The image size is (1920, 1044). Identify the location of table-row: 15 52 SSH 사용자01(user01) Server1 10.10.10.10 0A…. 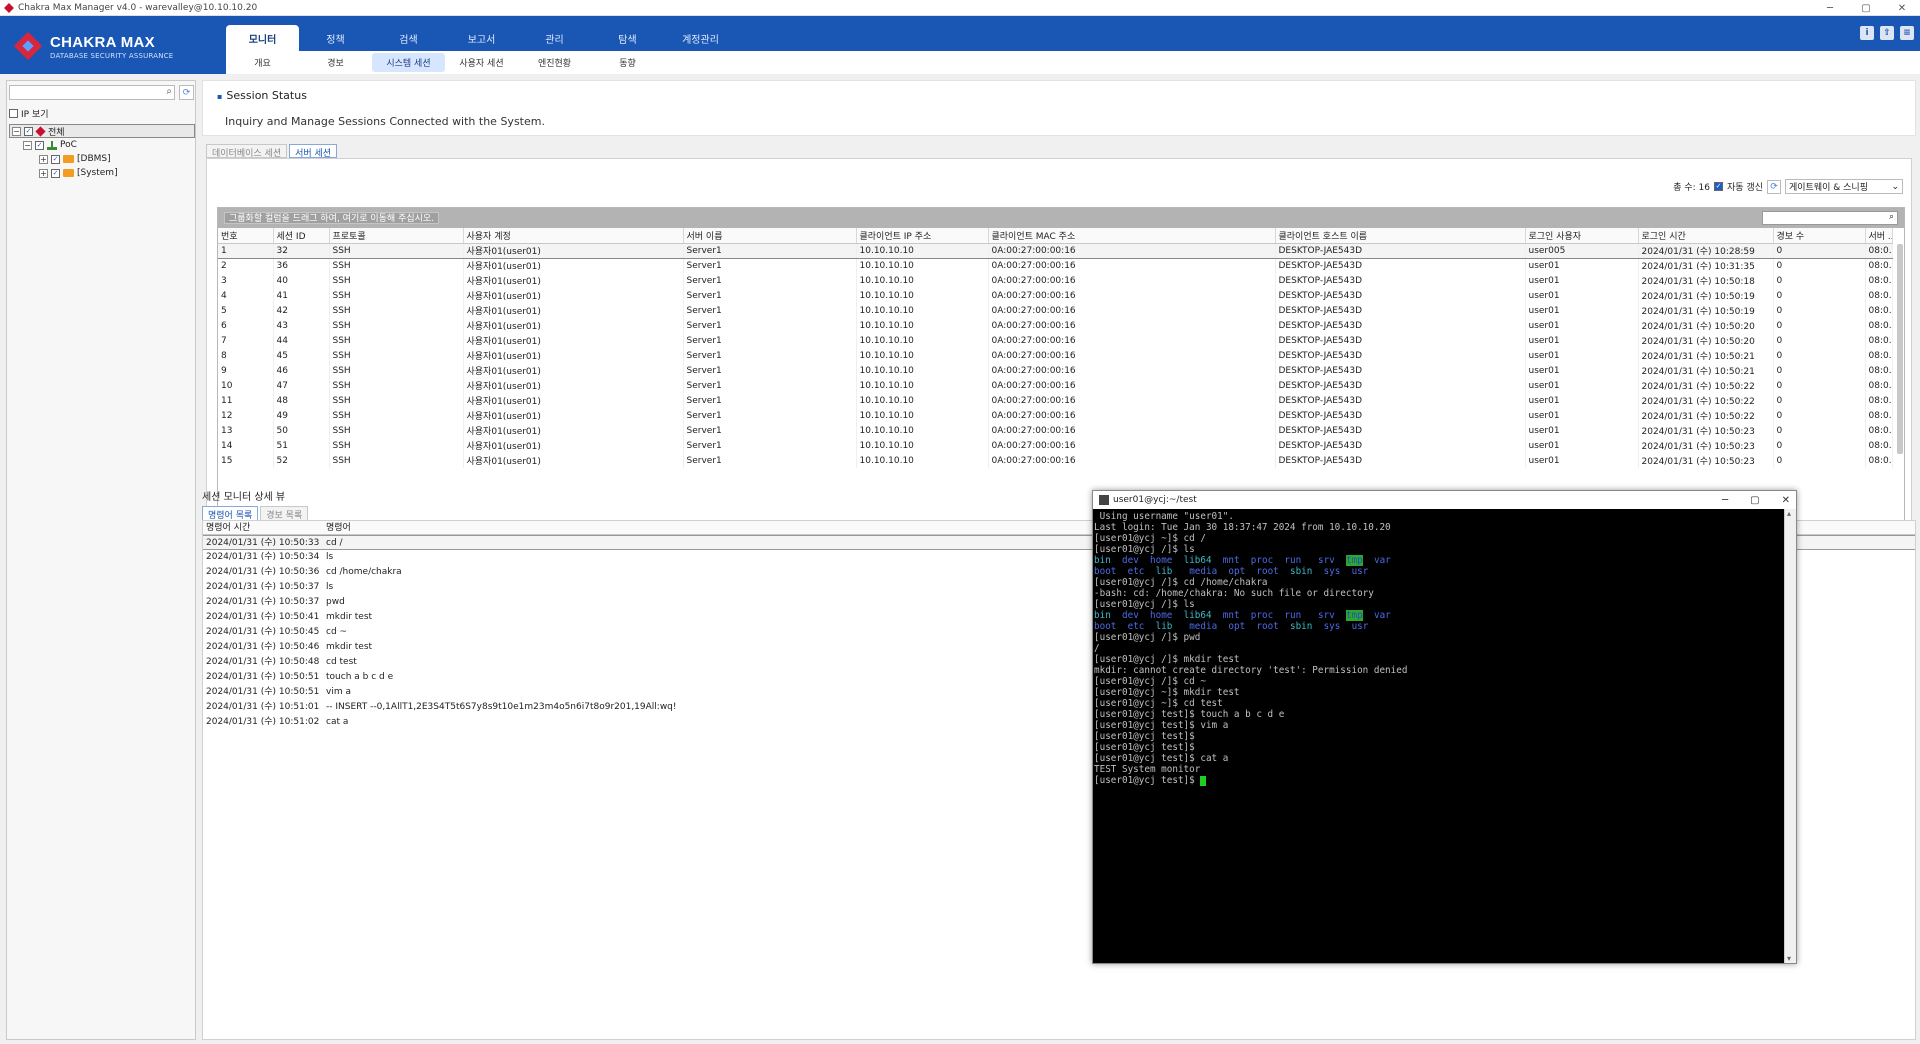
(1055, 460).